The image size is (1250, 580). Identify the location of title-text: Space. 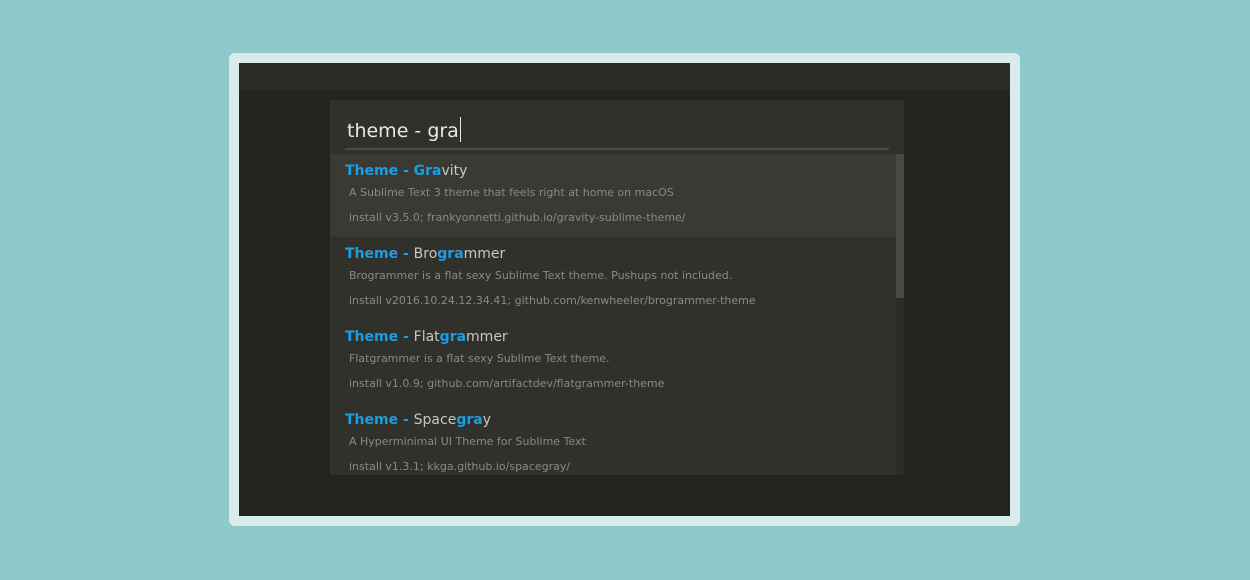
(435, 420).